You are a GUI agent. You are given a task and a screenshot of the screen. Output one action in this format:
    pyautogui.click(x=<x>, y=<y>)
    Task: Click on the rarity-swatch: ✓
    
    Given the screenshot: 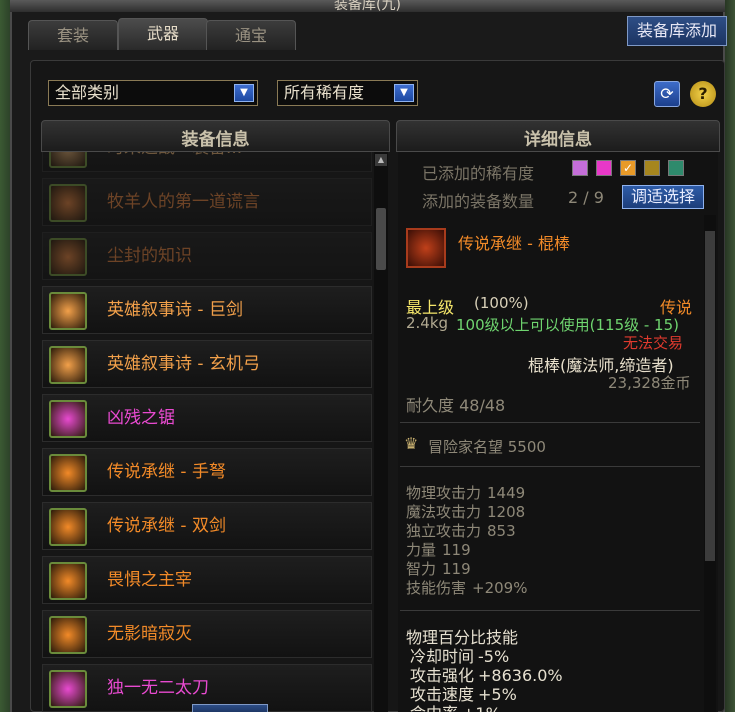 What is the action you would take?
    pyautogui.click(x=628, y=168)
    